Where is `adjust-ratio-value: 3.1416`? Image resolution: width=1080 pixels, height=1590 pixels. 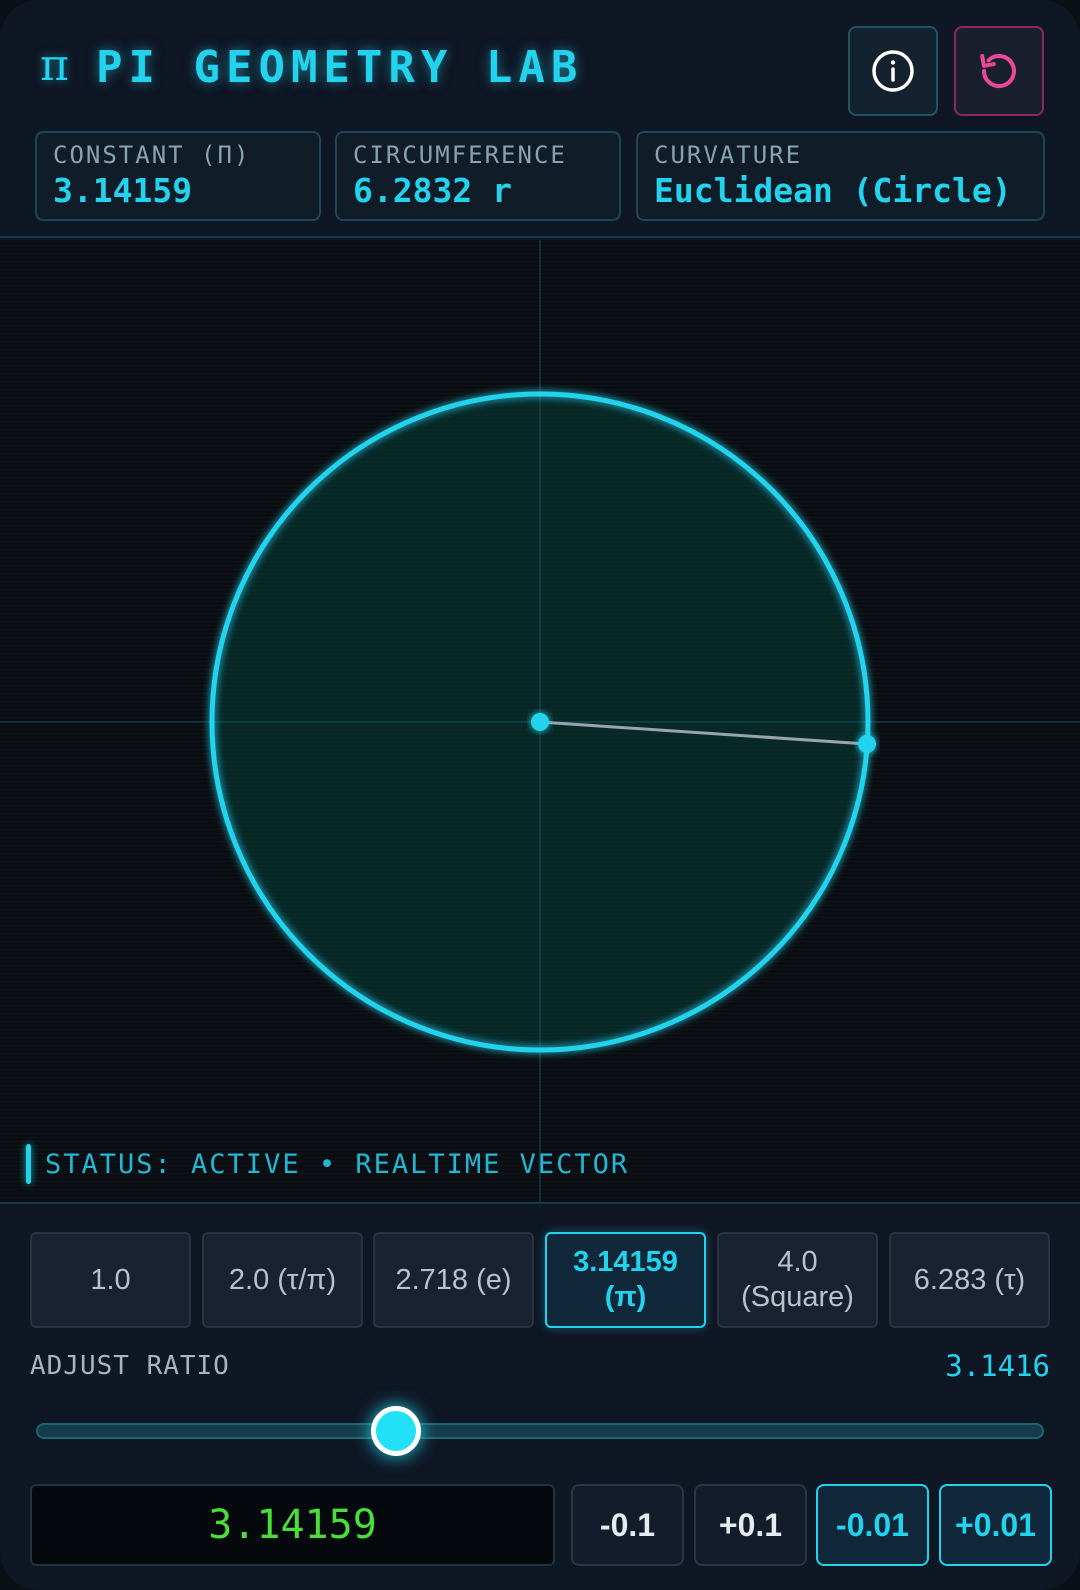
adjust-ratio-value: 3.1416 is located at coordinates (997, 1366).